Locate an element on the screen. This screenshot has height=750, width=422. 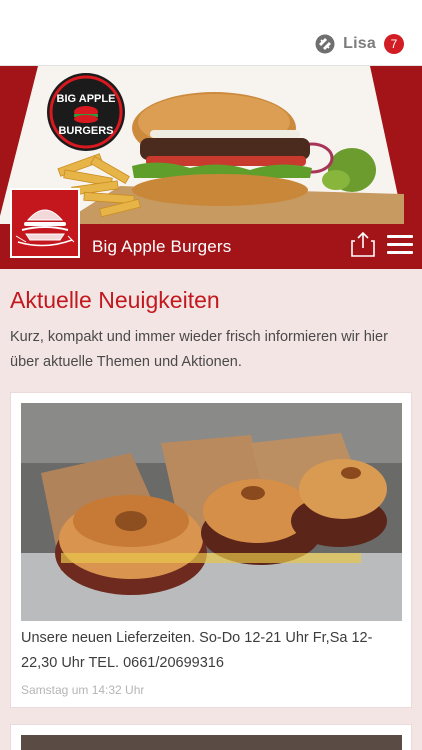
news-card is located at coordinates (211, 737).